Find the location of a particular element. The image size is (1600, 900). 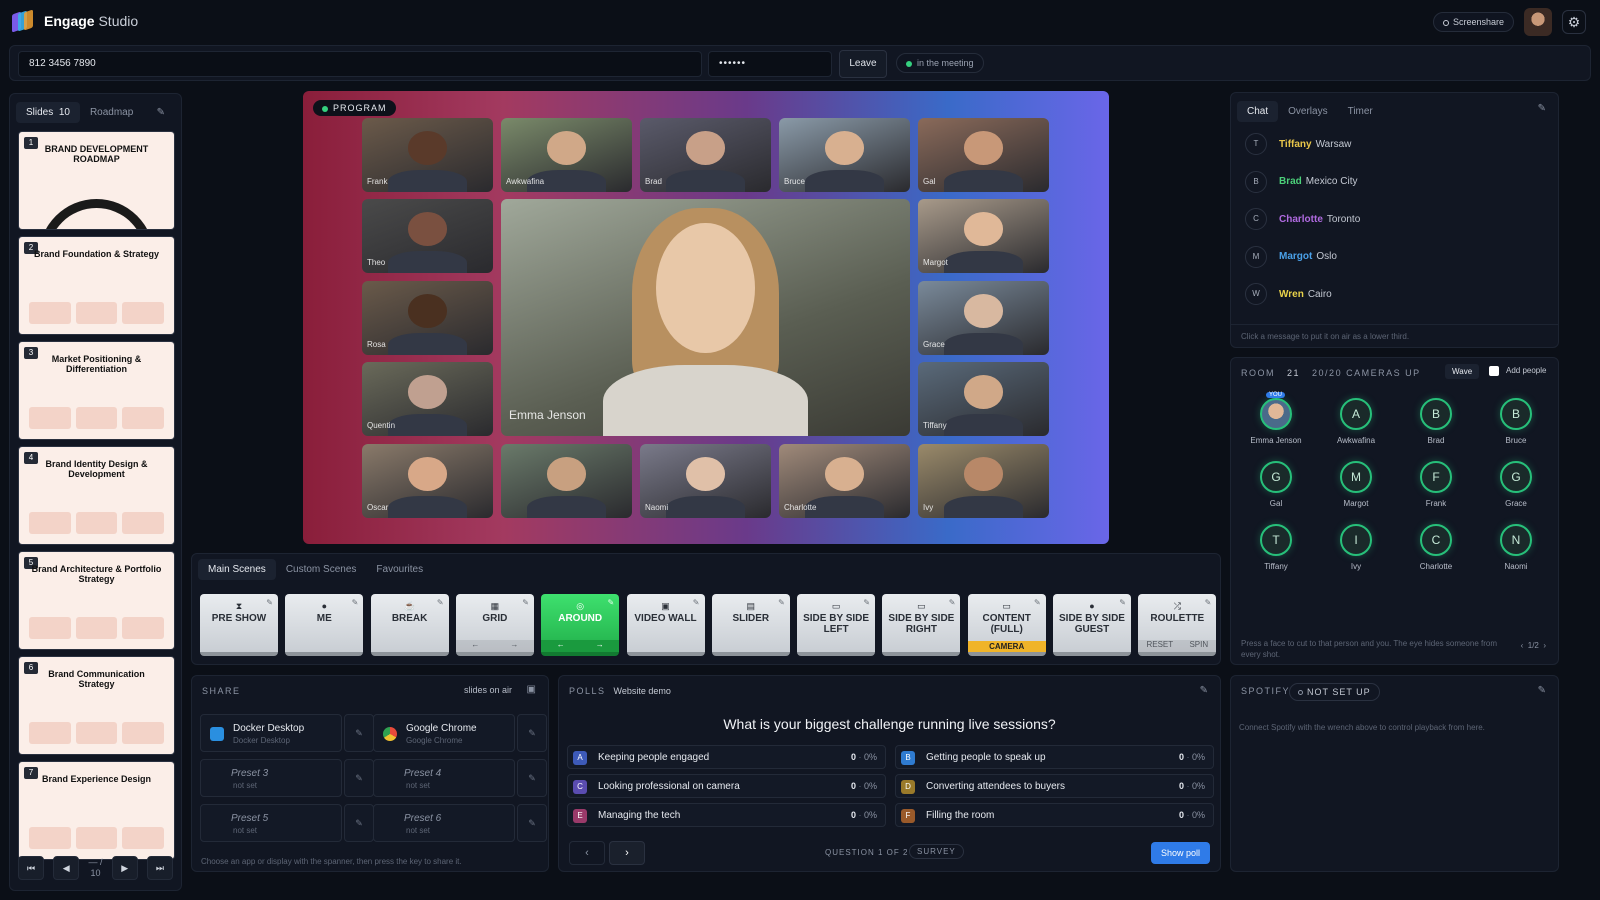

scene-button-video-wall: ▣ VIDEO WALL ✎ is located at coordinates (665, 625).